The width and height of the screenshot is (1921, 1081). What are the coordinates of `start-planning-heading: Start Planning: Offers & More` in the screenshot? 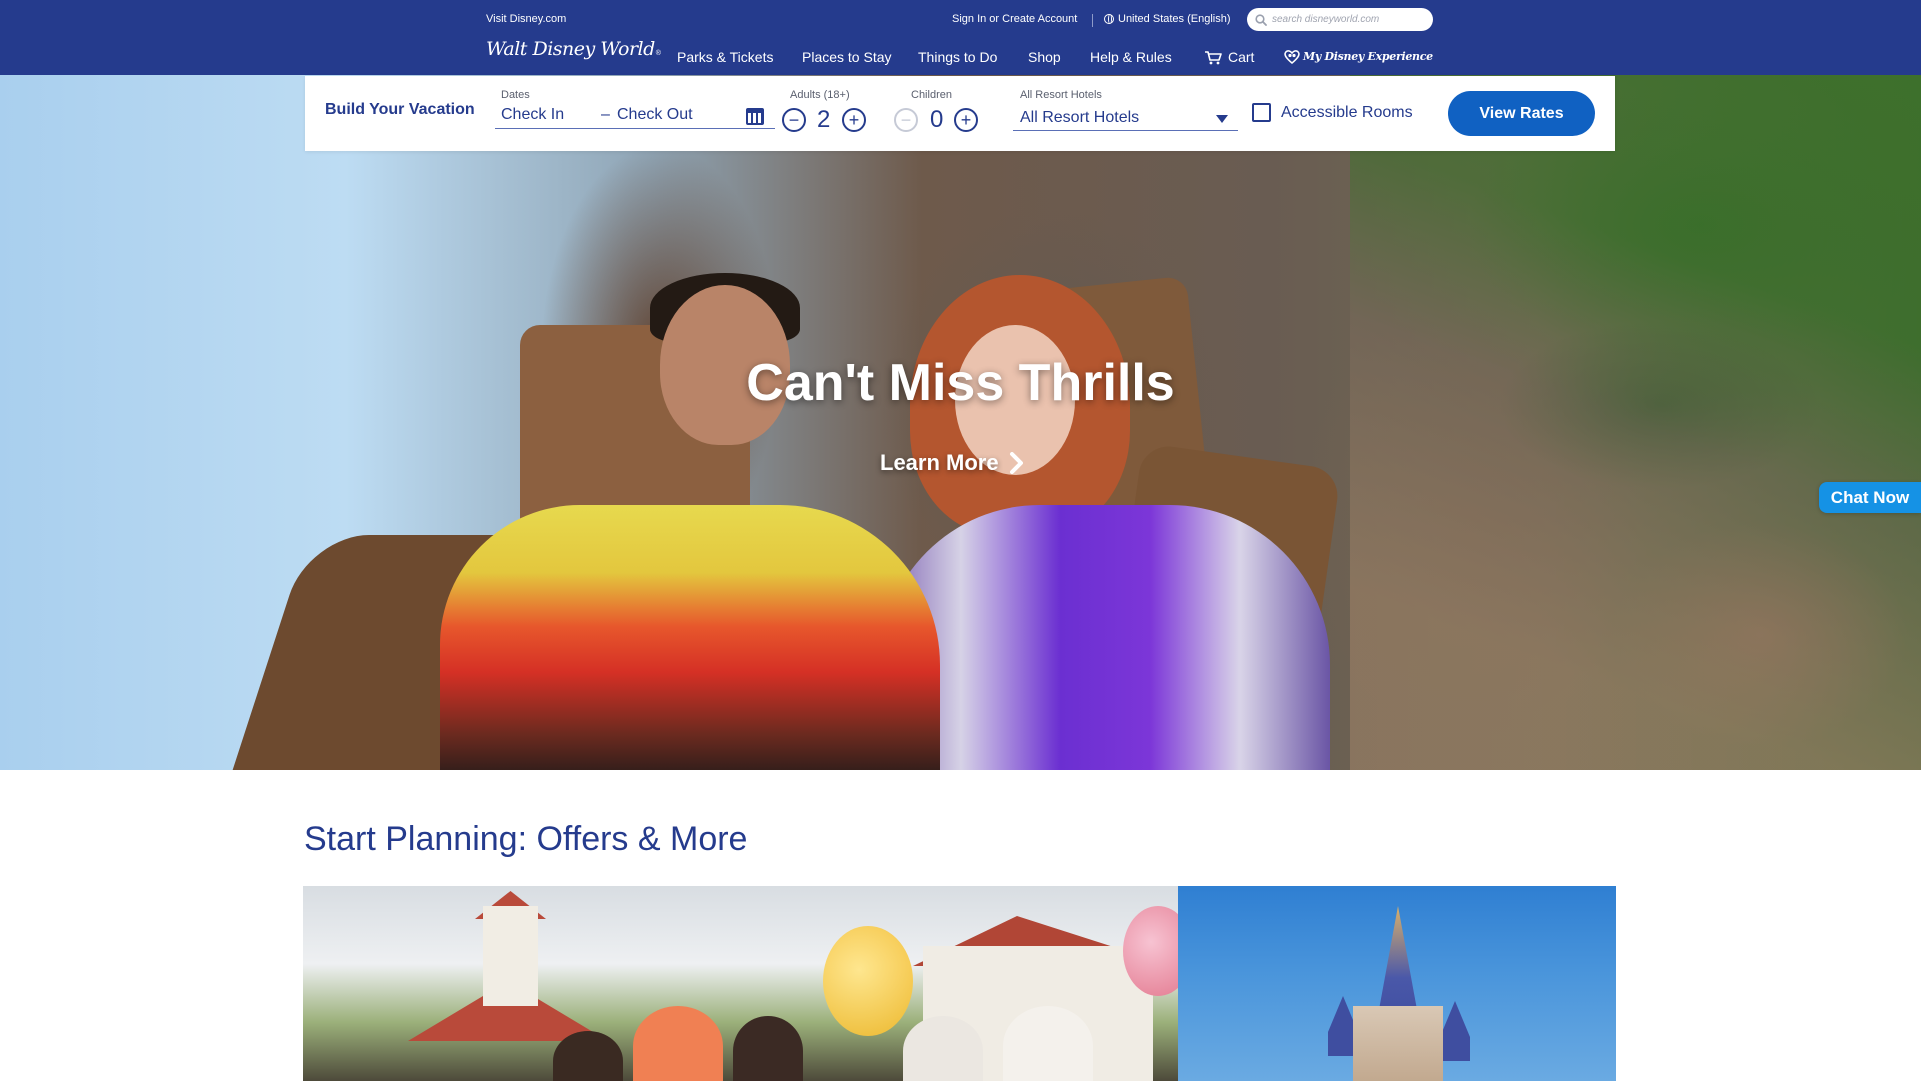 It's located at (526, 839).